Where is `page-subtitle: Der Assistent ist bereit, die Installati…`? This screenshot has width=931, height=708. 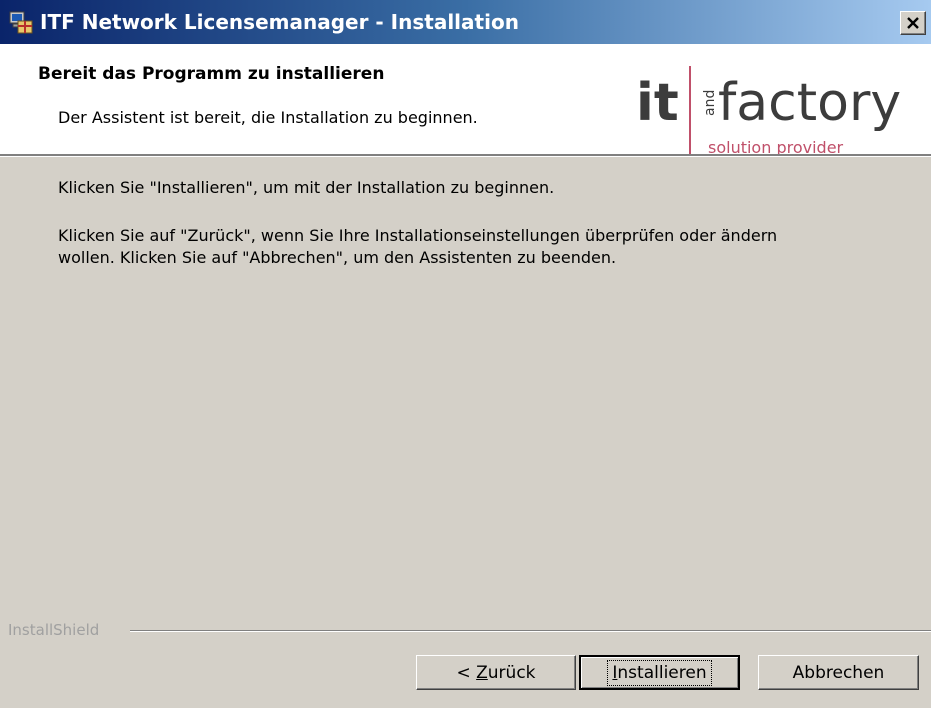
page-subtitle: Der Assistent ist bereit, die Installati… is located at coordinates (268, 117).